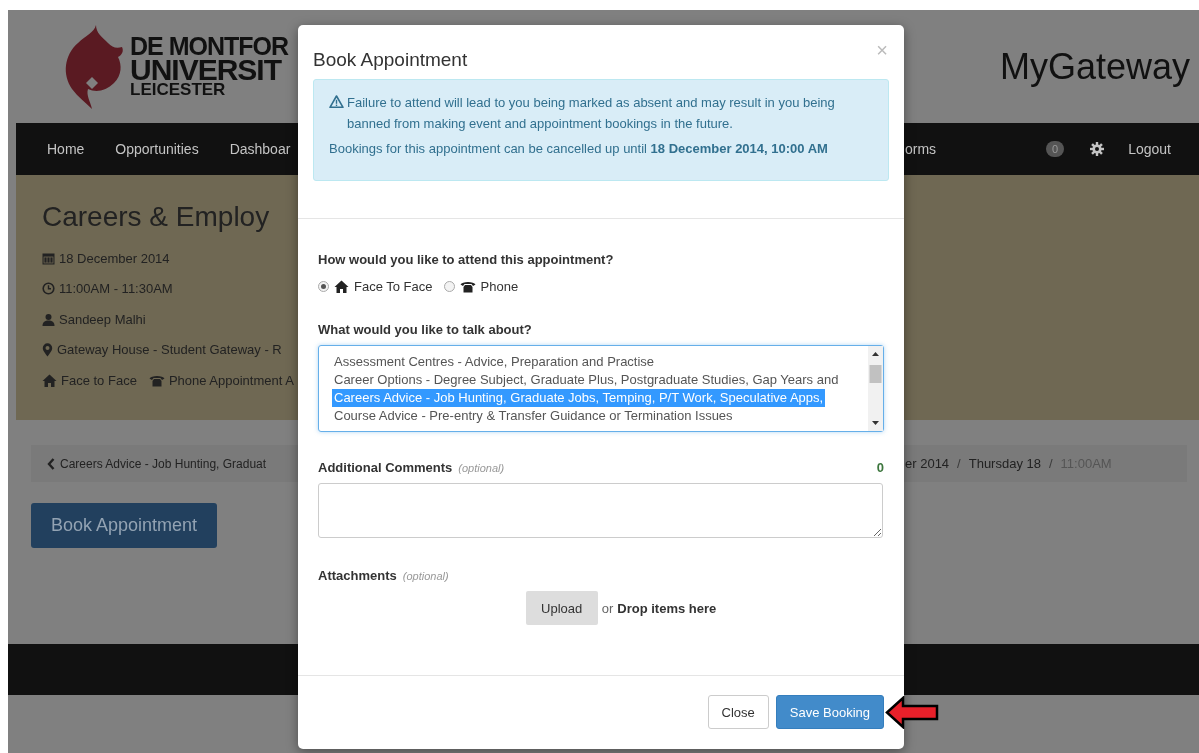 The height and width of the screenshot is (753, 1199). Describe the element at coordinates (99, 380) in the screenshot. I see `attendance-mode: Face to Face` at that location.